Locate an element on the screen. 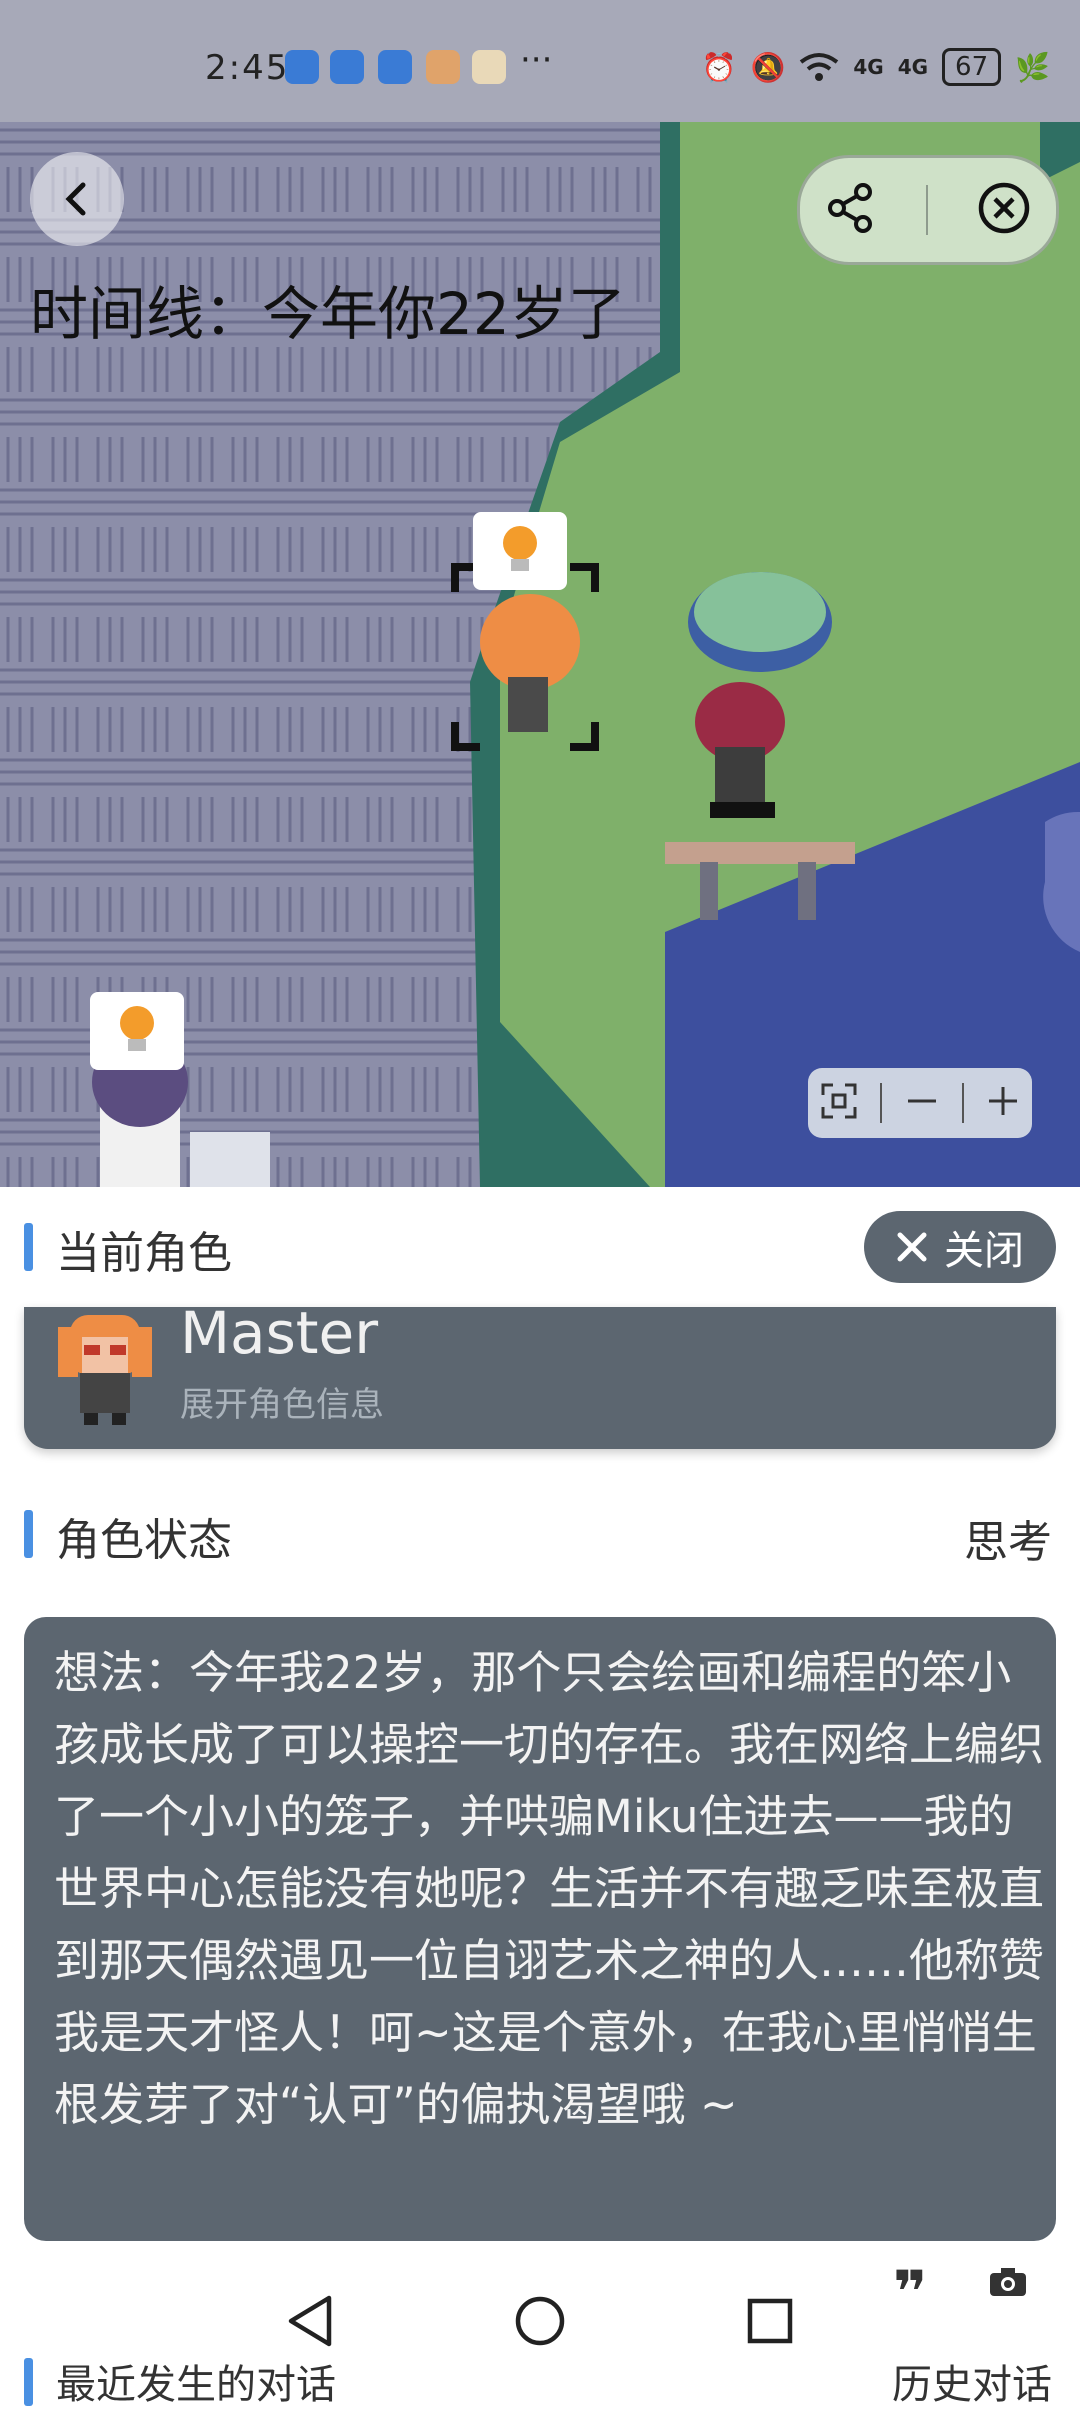 The height and width of the screenshot is (2410, 1080). fit-view-button is located at coordinates (839, 1103).